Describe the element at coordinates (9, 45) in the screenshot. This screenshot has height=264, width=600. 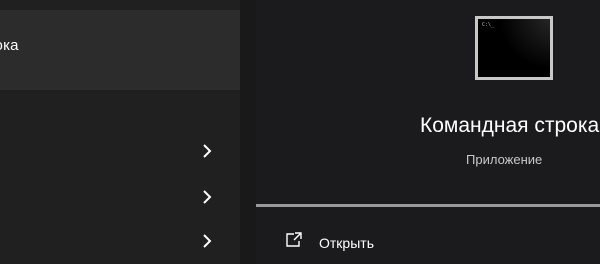
I see `best-match-label: рока` at that location.